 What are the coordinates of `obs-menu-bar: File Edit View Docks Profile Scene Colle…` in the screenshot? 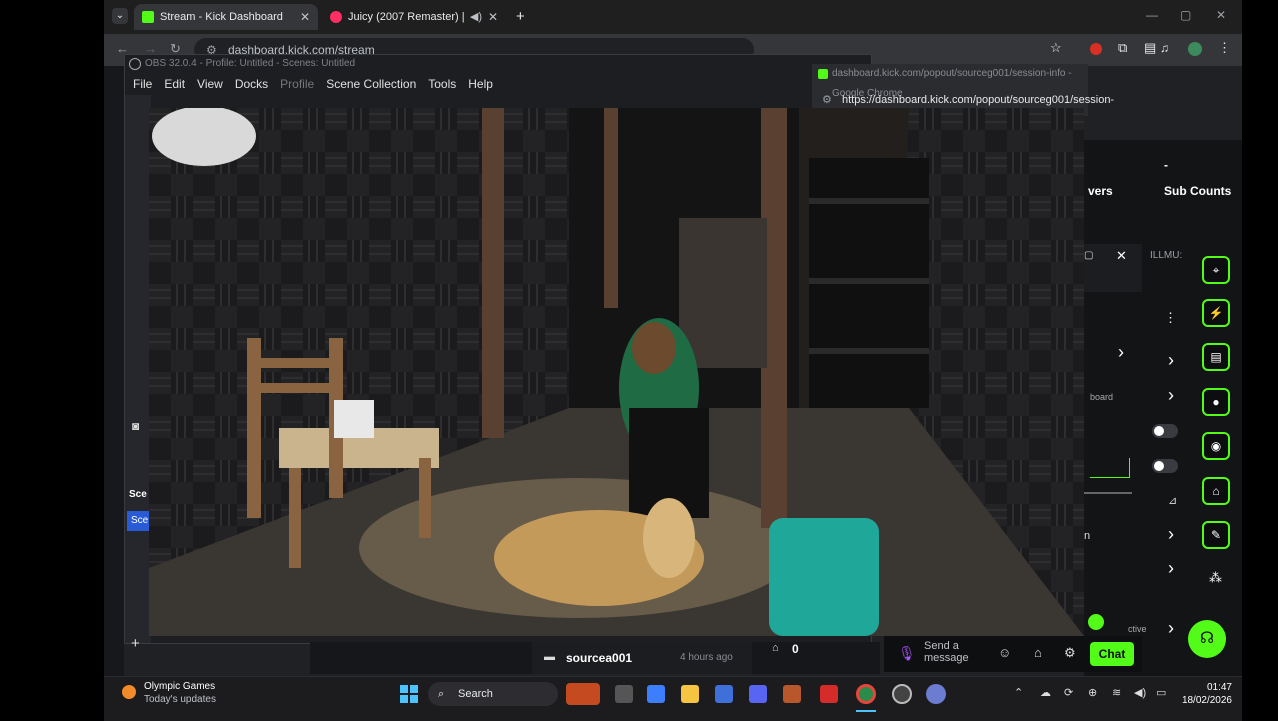 It's located at (498, 84).